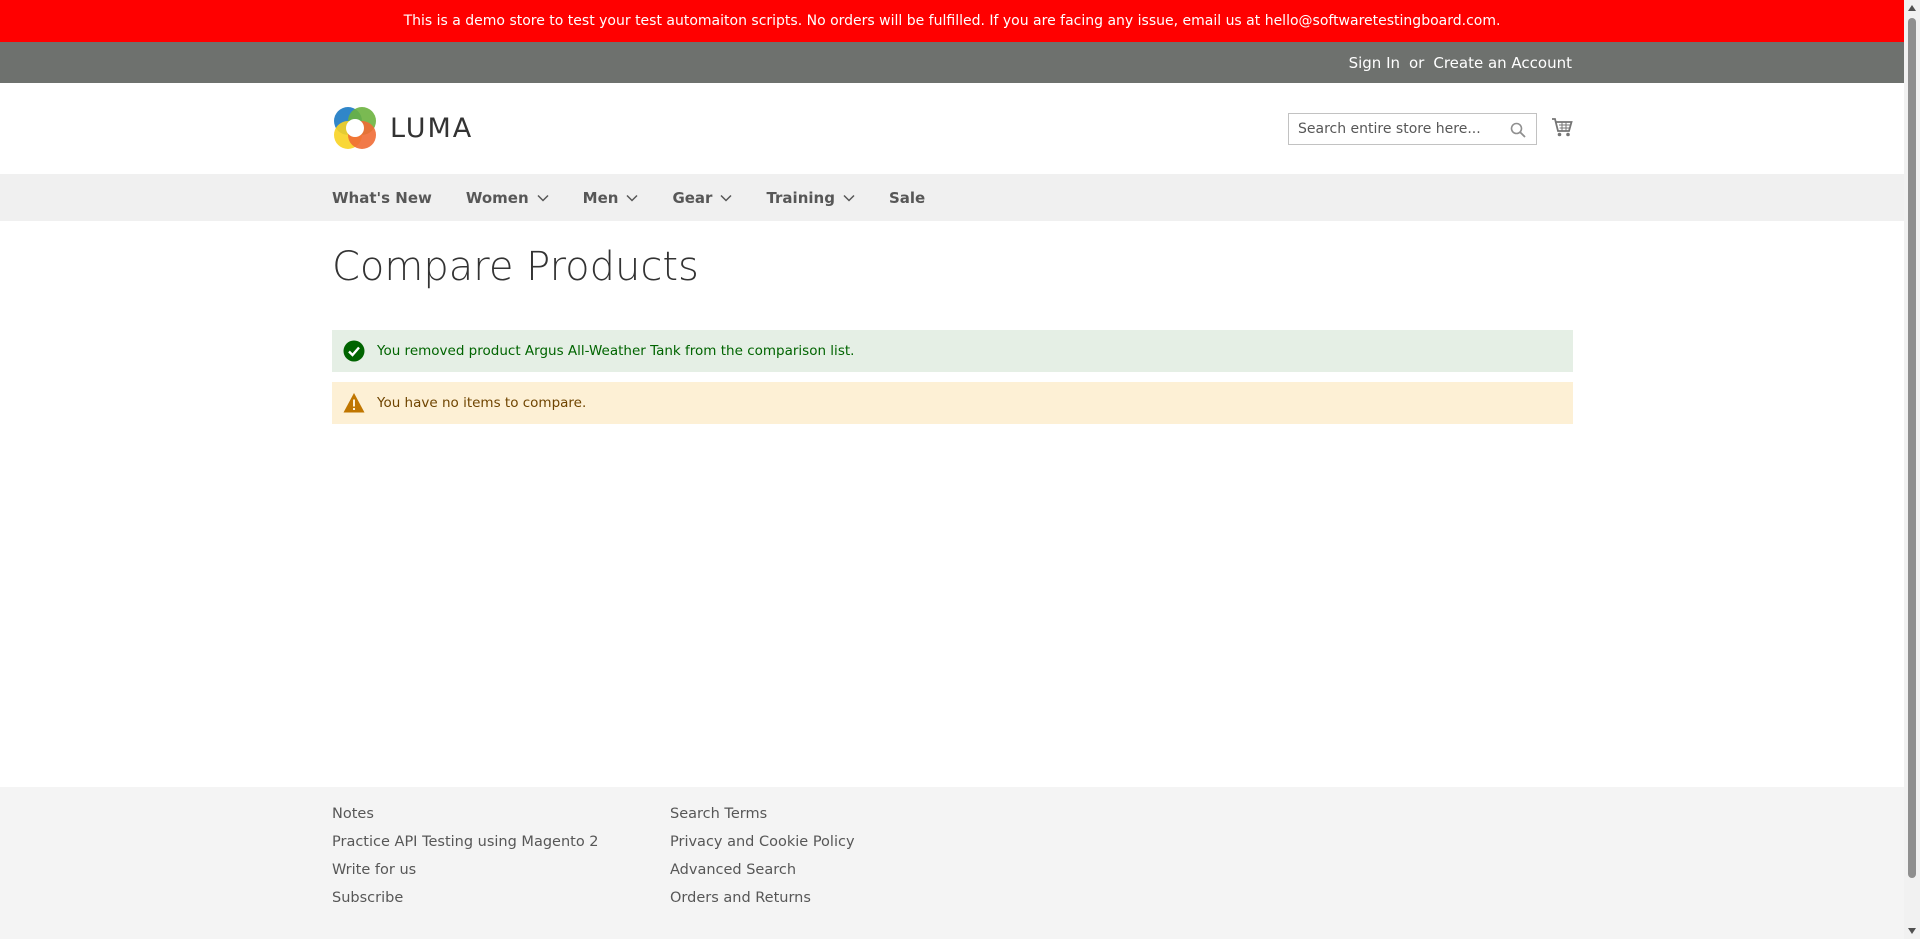  Describe the element at coordinates (1912, 448) in the screenshot. I see `scrollbar-thumb` at that location.